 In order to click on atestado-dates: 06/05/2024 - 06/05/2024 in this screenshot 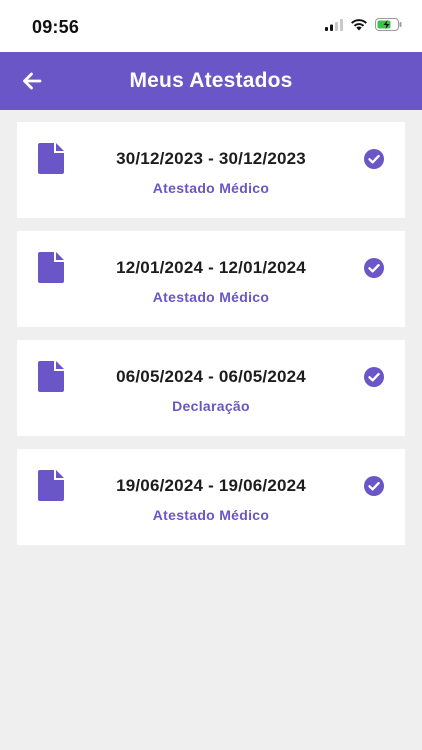, I will do `click(211, 376)`.